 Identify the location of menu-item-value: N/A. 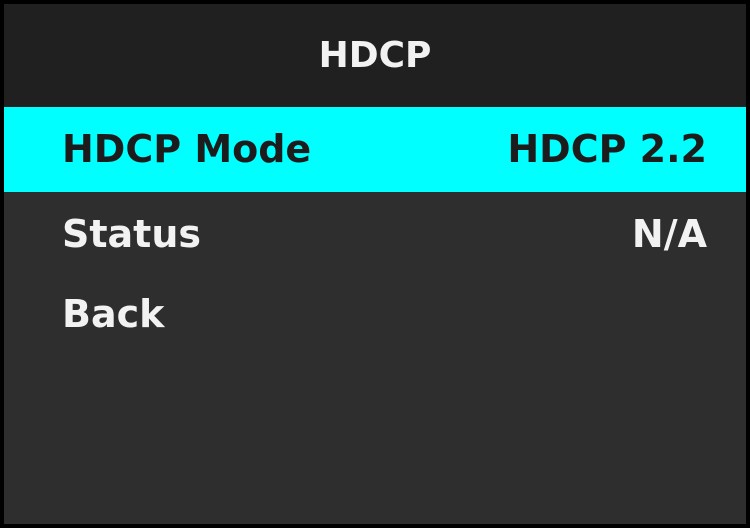
(669, 234).